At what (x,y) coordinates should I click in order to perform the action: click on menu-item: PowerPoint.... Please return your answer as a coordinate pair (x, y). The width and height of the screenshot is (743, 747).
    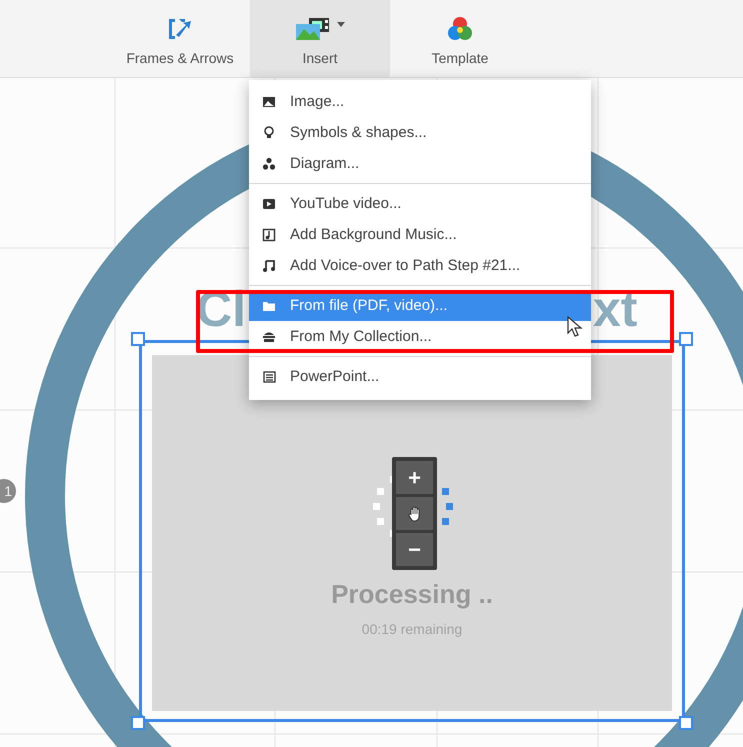
    Looking at the image, I should click on (420, 376).